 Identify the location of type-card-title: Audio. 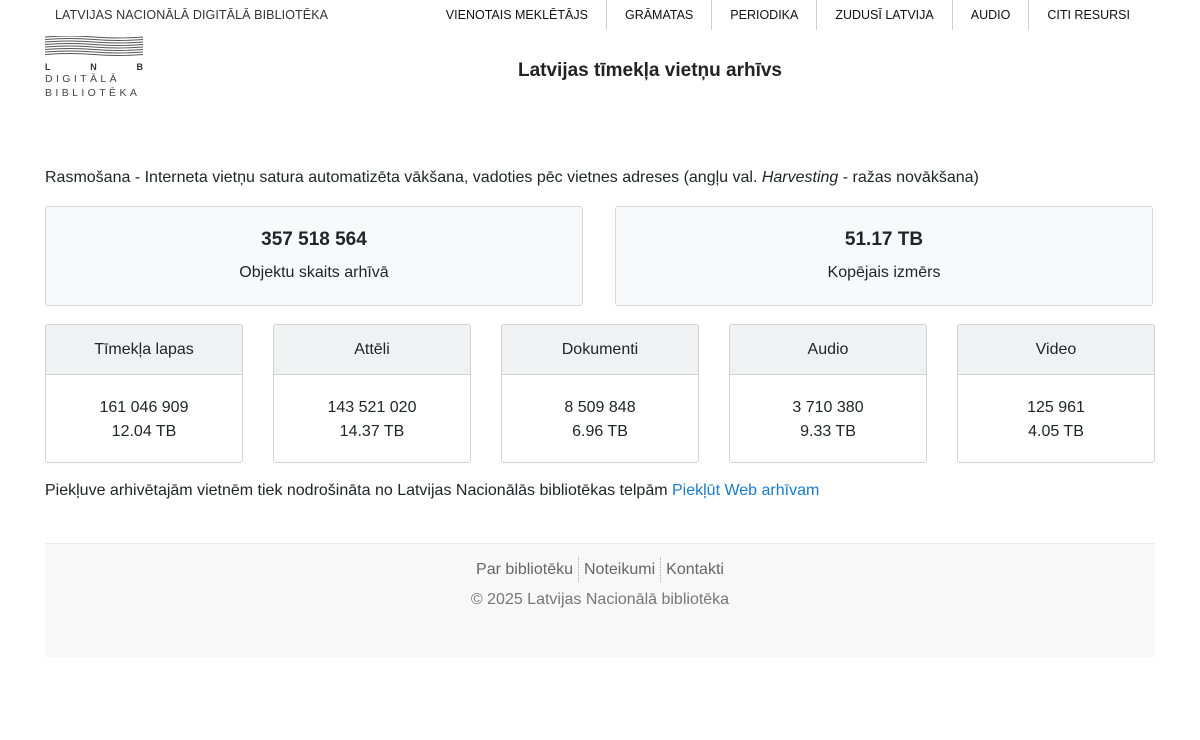
(828, 350).